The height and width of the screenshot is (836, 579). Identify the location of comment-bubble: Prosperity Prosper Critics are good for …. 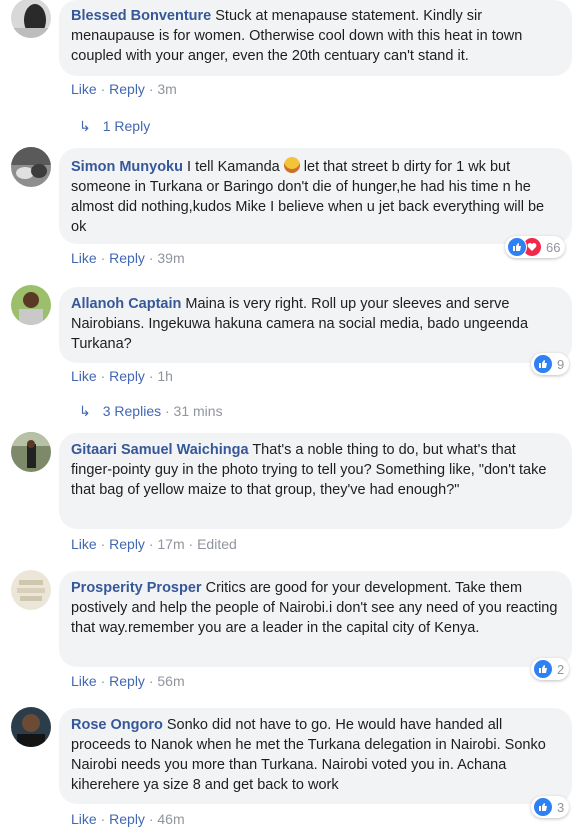
(315, 619).